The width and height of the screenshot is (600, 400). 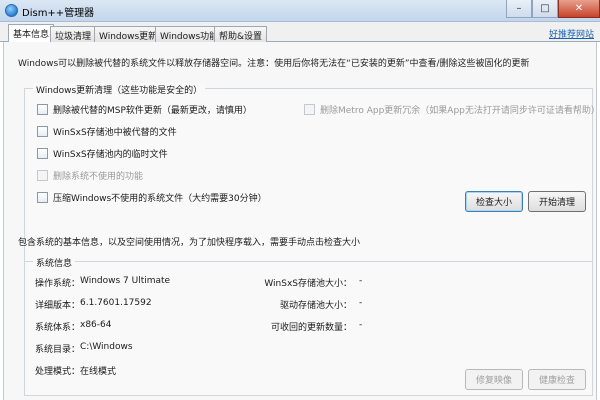 I want to click on option-label: 压缩Windows不使用的系统文件（大约需要30分钟）, so click(x=160, y=199).